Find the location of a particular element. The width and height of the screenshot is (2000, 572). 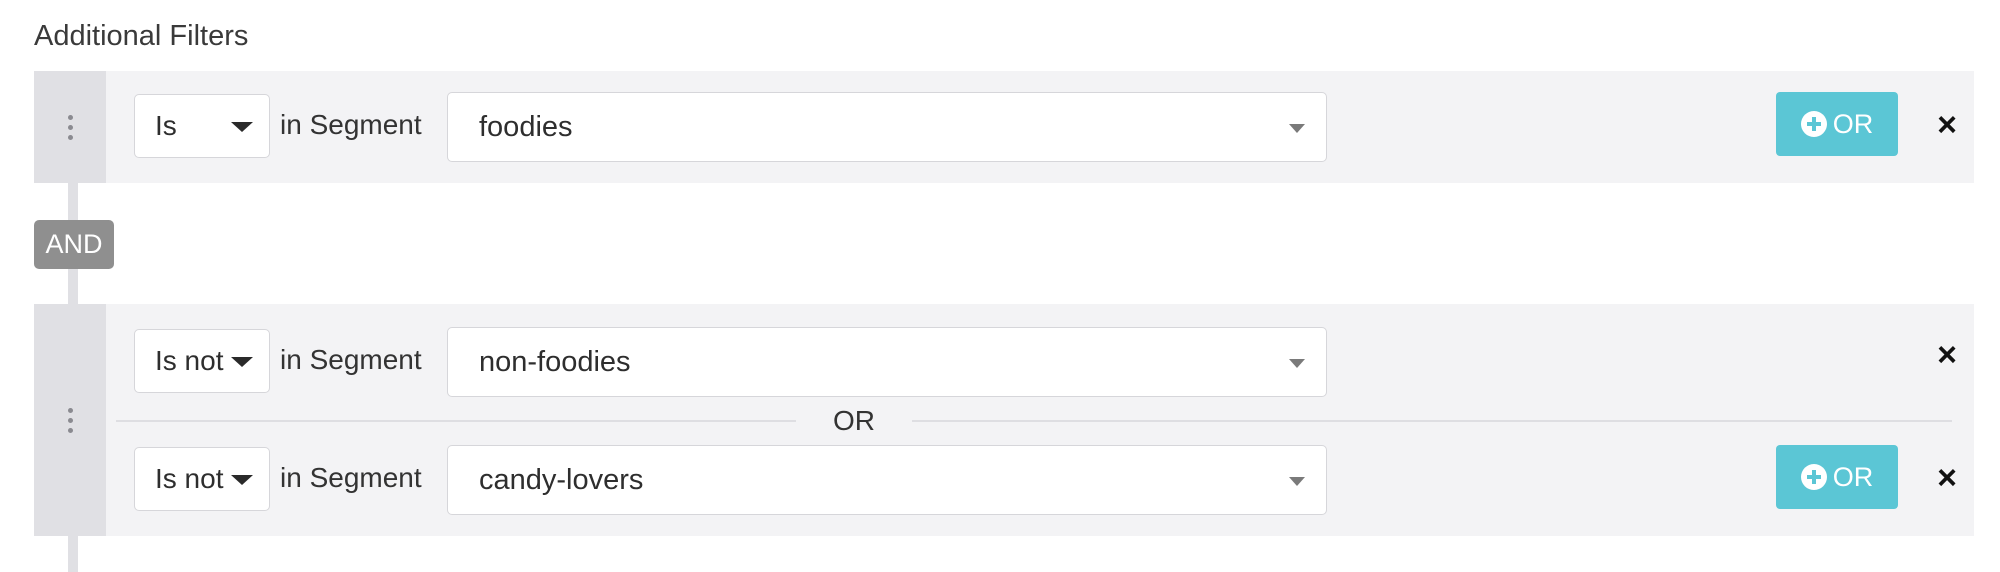

filter-row: Is not in Segment candy-lovers OR × is located at coordinates (1004, 480).